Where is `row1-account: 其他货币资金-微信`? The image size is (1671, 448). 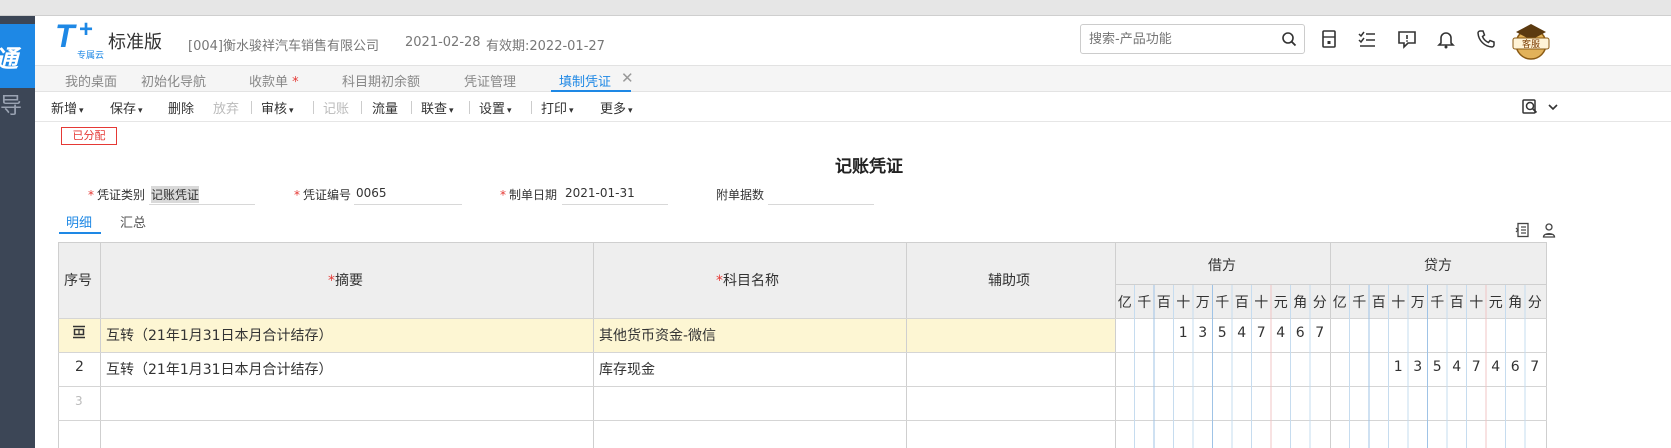 row1-account: 其他货币资金-微信 is located at coordinates (657, 335).